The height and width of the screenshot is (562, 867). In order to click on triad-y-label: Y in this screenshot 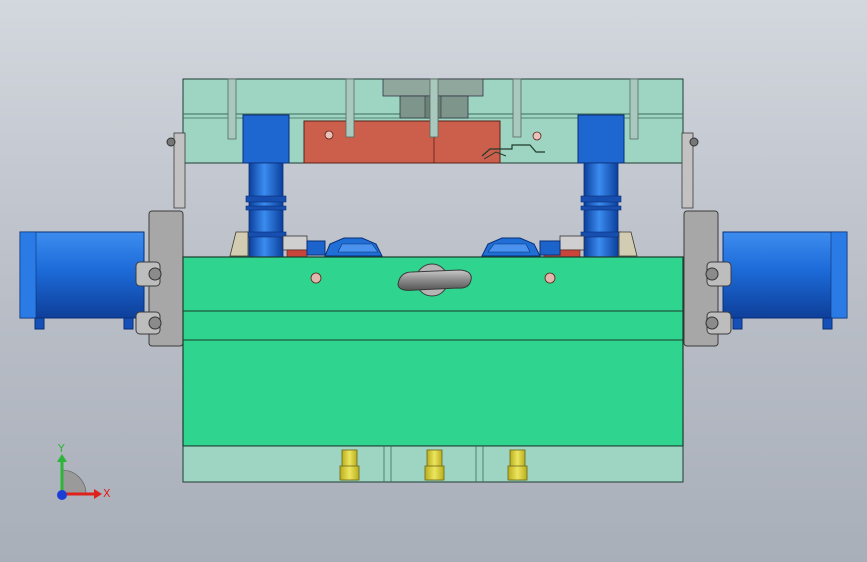, I will do `click(61, 448)`.